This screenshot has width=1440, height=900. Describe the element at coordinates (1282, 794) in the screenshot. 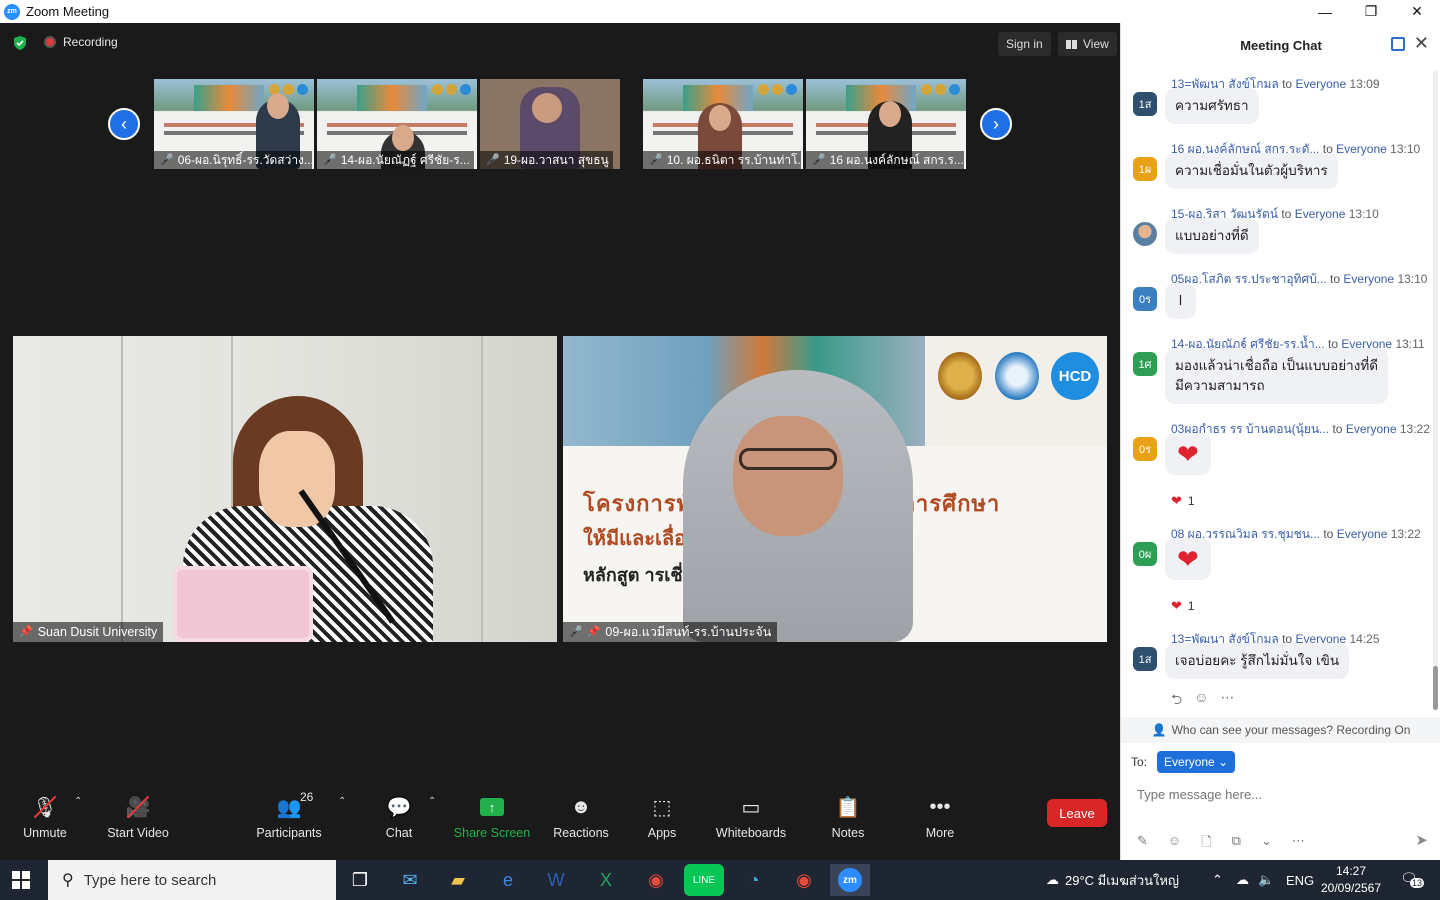

I see `chat-message-input` at that location.